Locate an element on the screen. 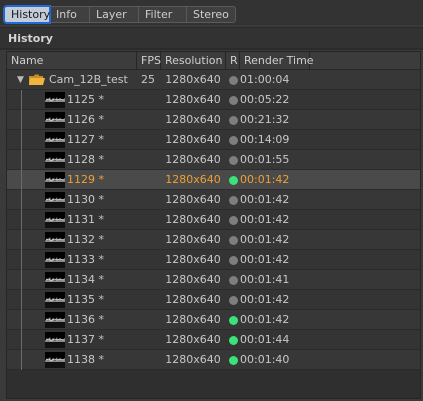 This screenshot has height=401, width=423. render-time-cell: 00:14:09 is located at coordinates (265, 139).